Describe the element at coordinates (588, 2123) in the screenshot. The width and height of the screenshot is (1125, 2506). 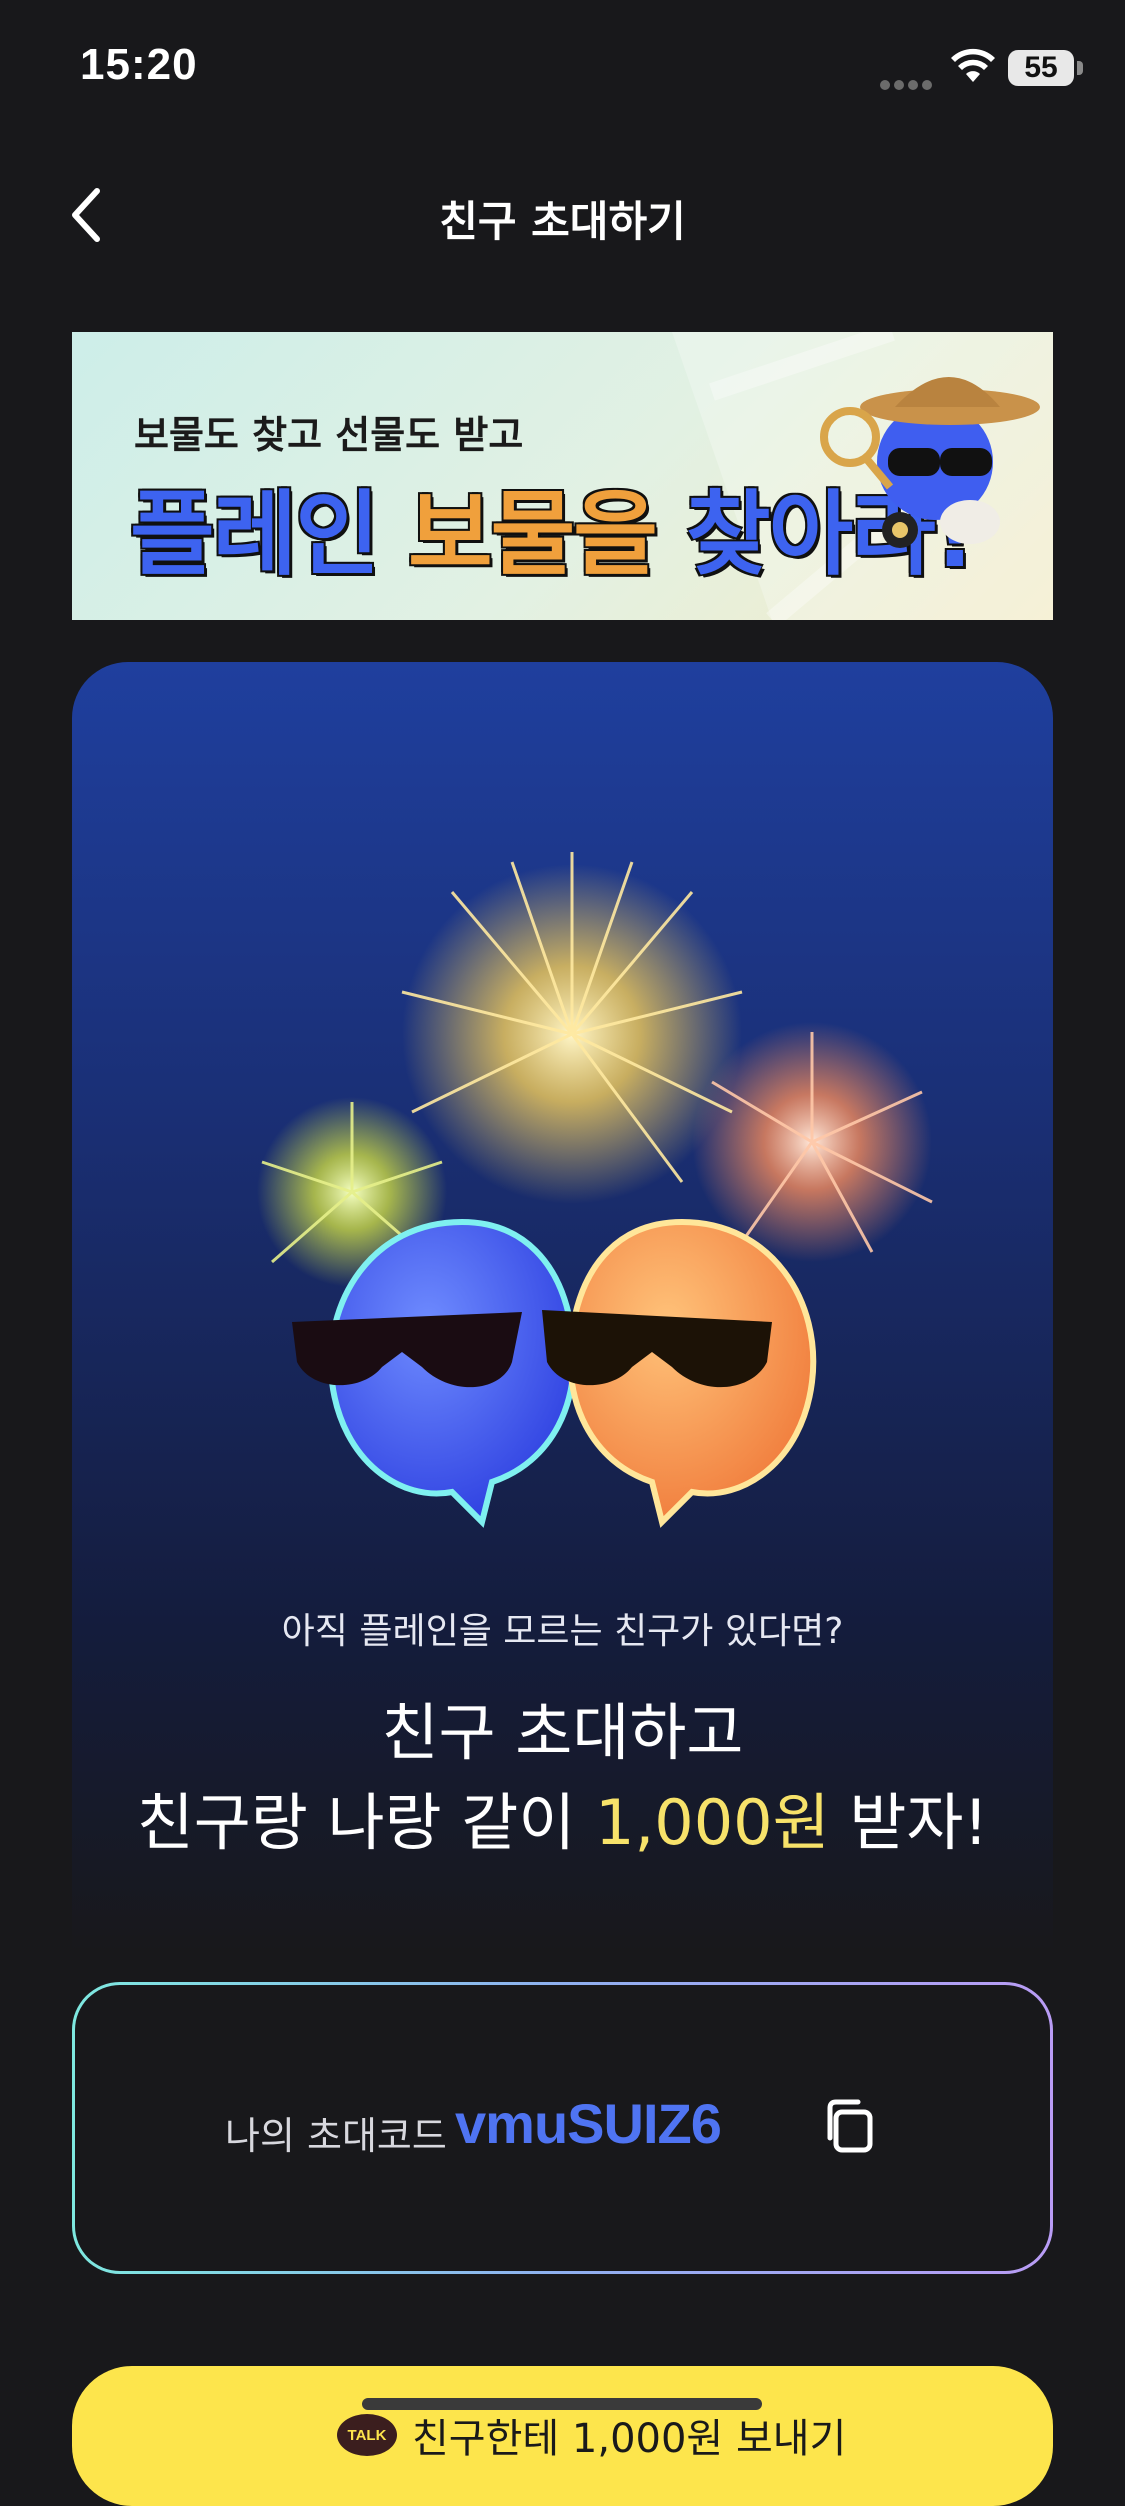
I see `invite-code-value: vmuSUIZ6` at that location.